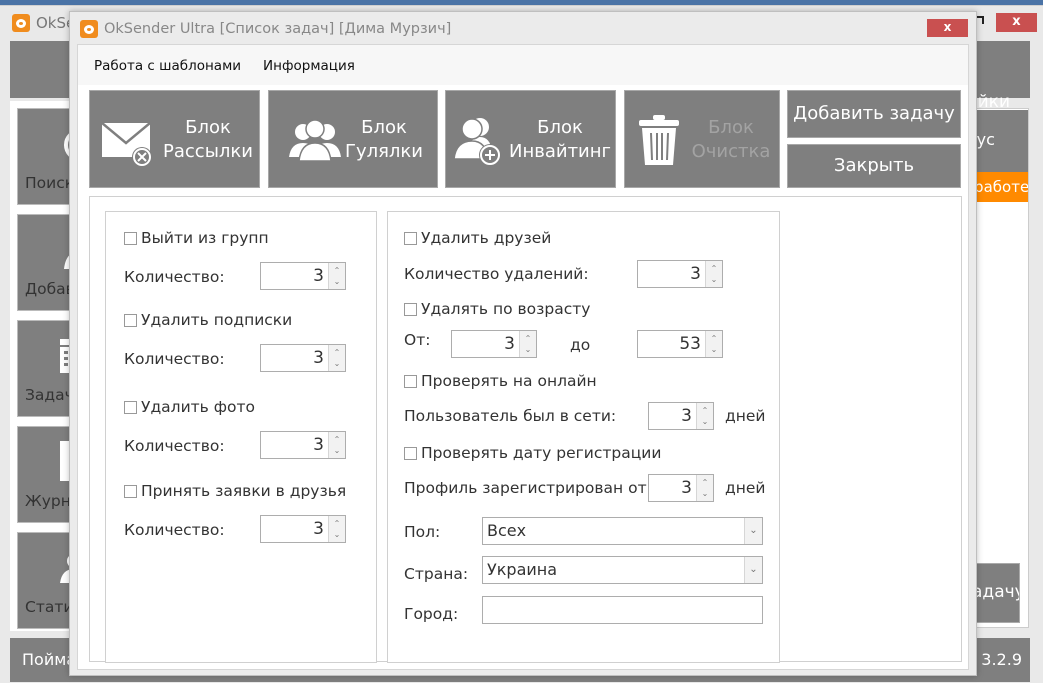  Describe the element at coordinates (497, 309) in the screenshot. I see `delete-by-age-checkbox: Удалять по возрасту` at that location.